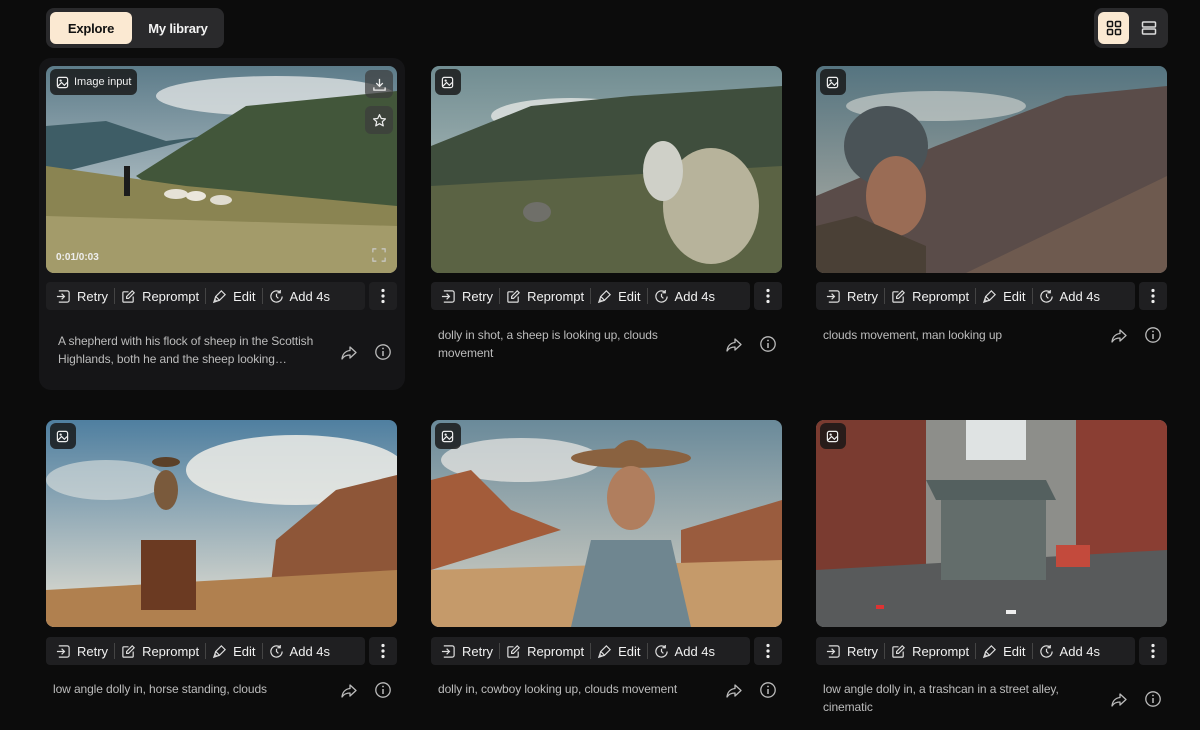  I want to click on star-icon, so click(379, 120).